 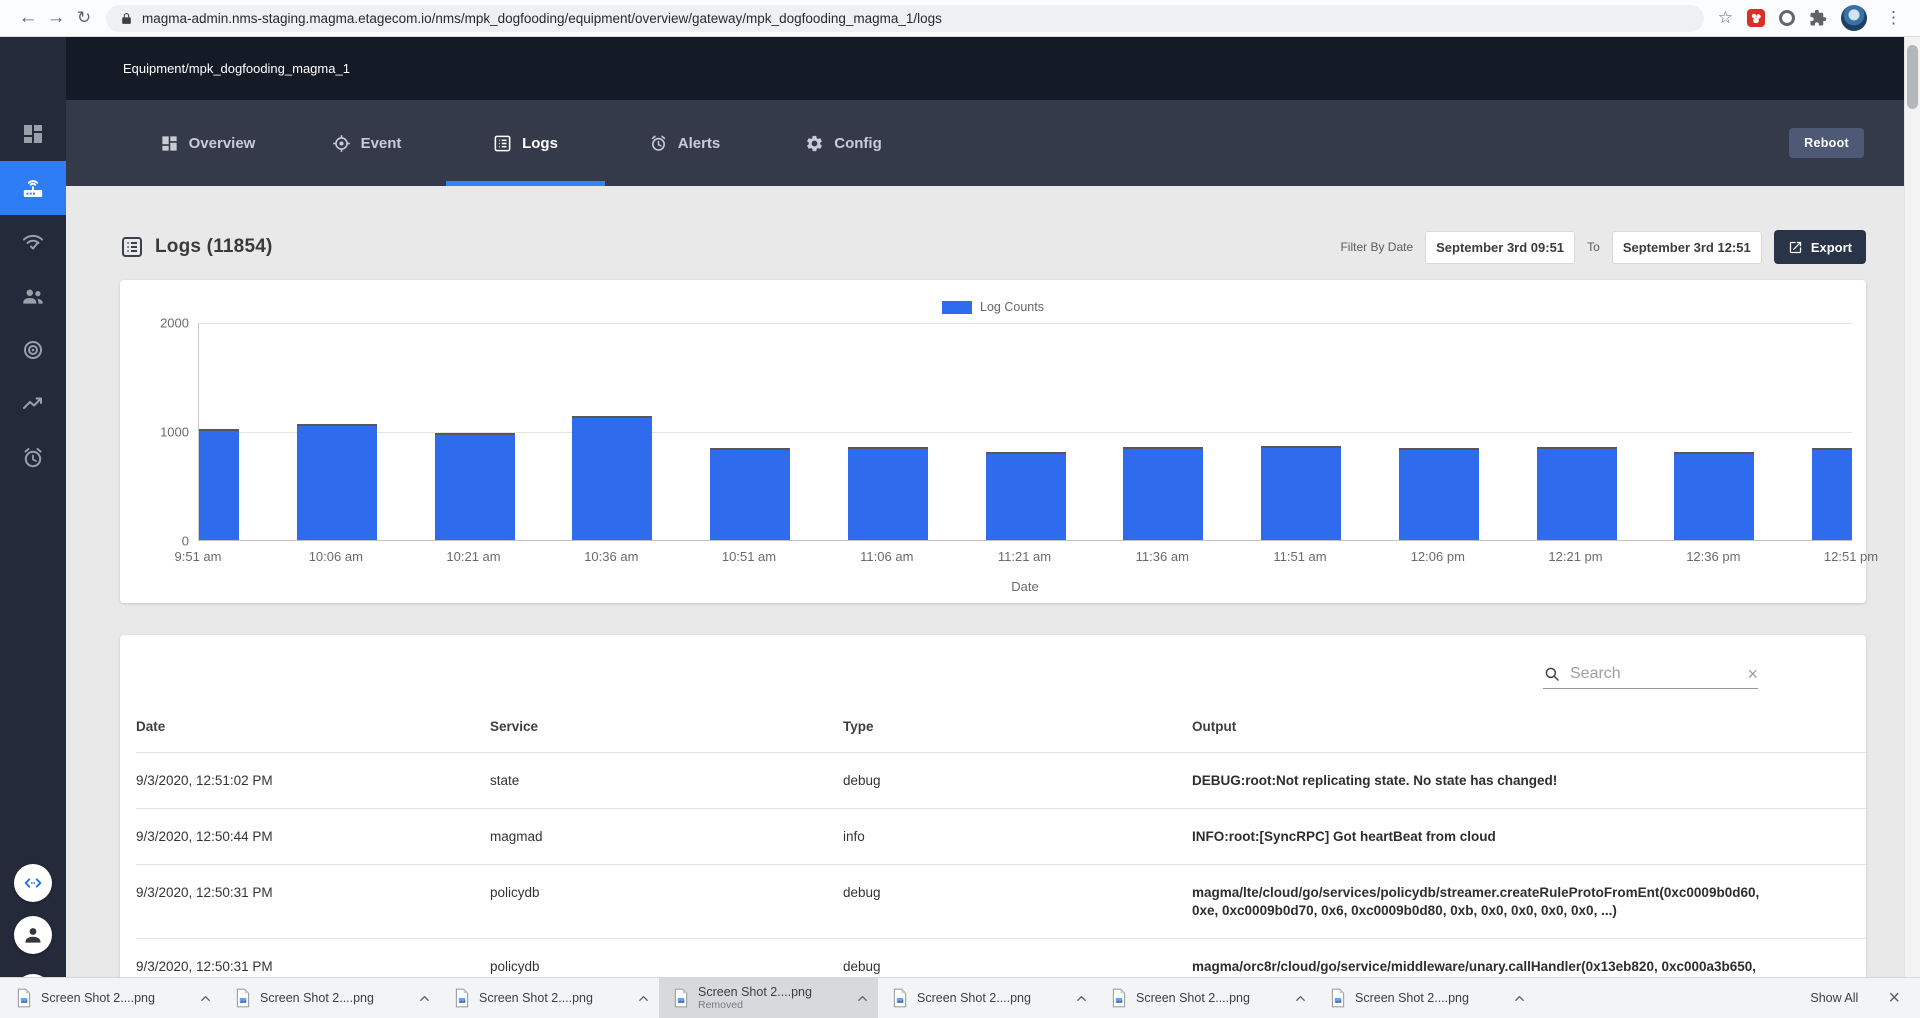 What do you see at coordinates (1575, 556) in the screenshot?
I see `chart-x-tick-label: 12:21 pm` at bounding box center [1575, 556].